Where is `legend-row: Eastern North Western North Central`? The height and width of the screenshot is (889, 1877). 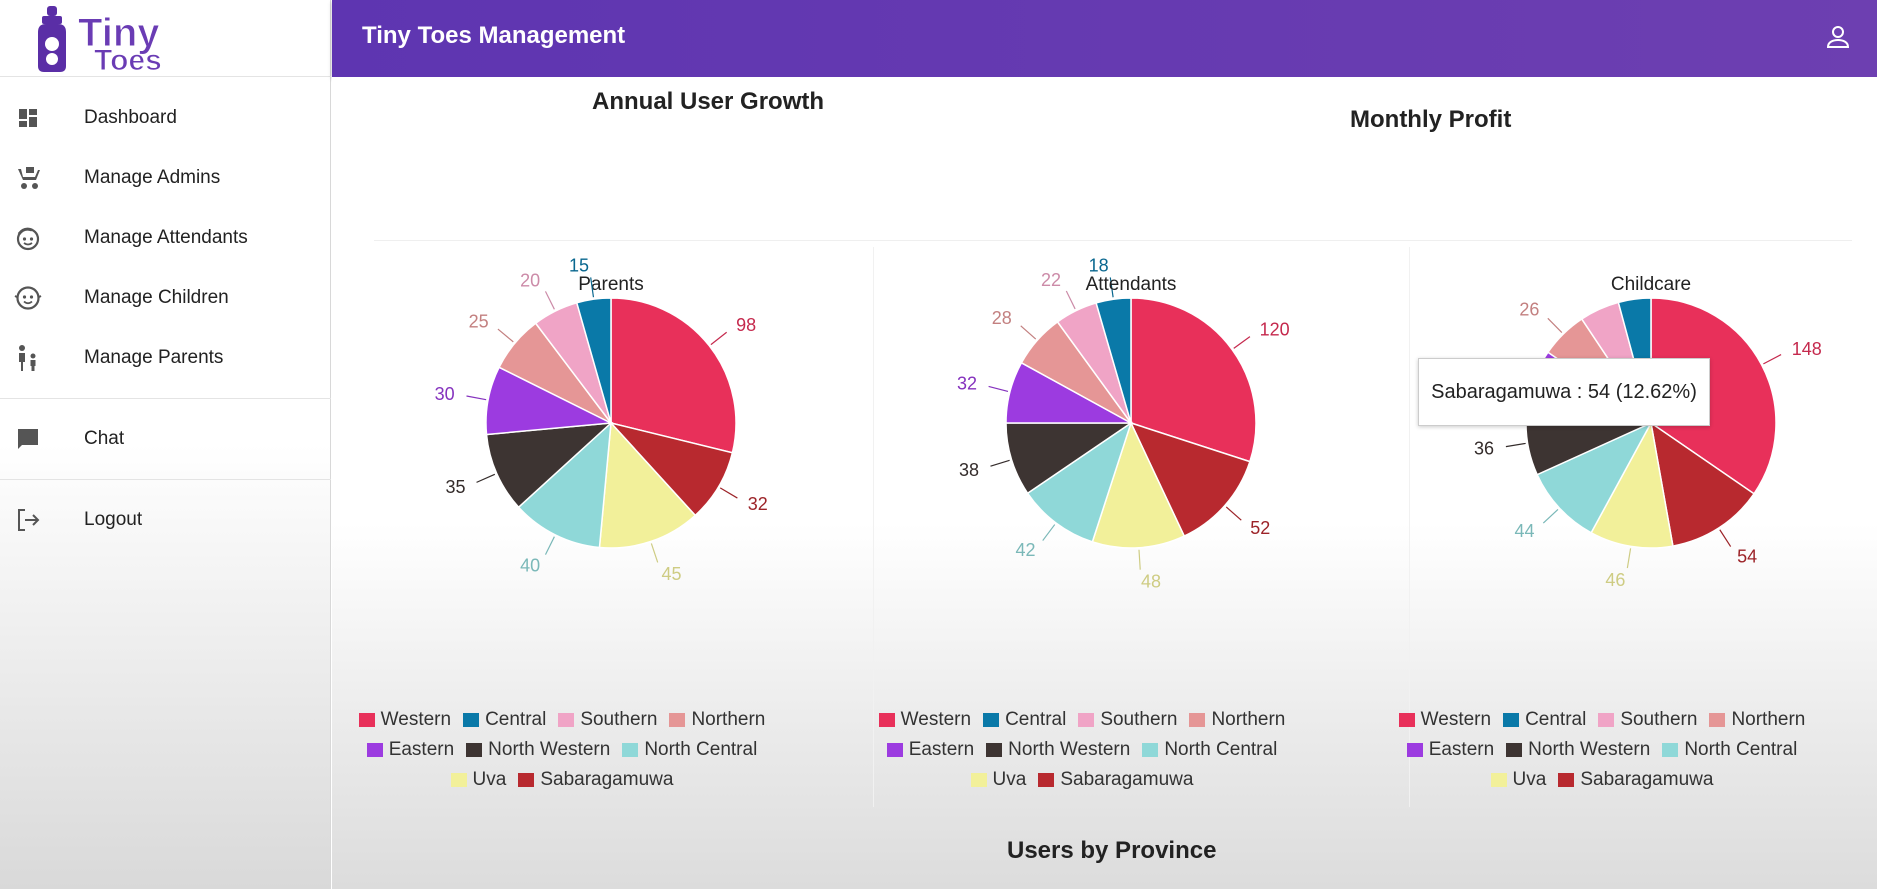 legend-row: Eastern North Western North Central is located at coordinates (1601, 750).